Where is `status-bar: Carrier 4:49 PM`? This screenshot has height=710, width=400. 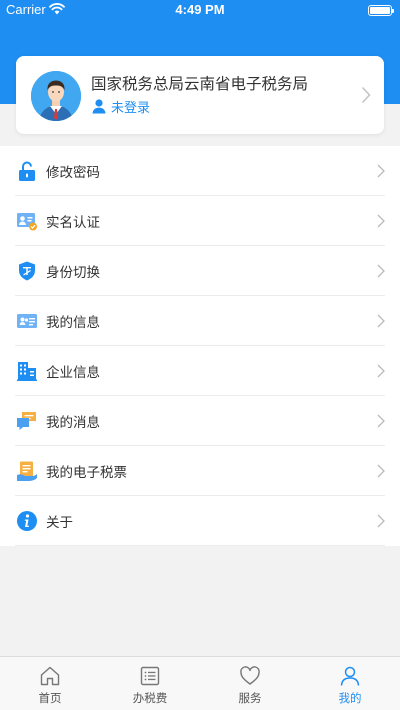 status-bar: Carrier 4:49 PM is located at coordinates (200, 10).